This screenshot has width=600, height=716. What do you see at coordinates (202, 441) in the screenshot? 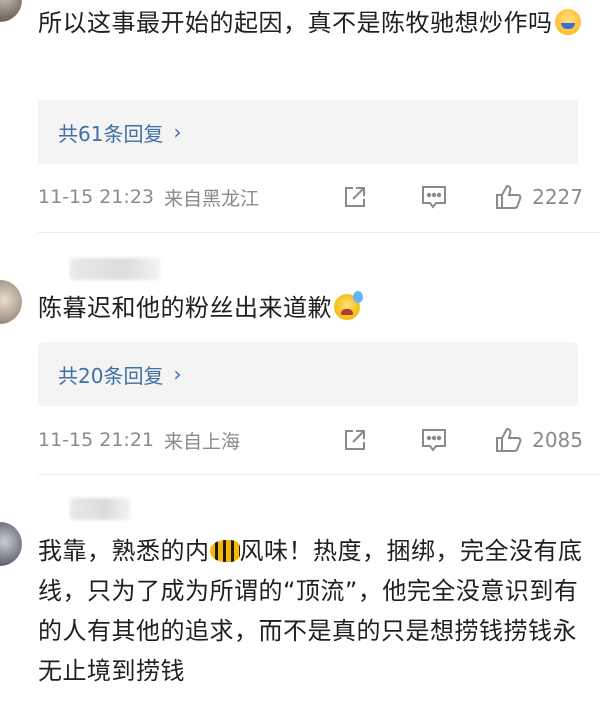
I see `comment-location: 来自上海` at bounding box center [202, 441].